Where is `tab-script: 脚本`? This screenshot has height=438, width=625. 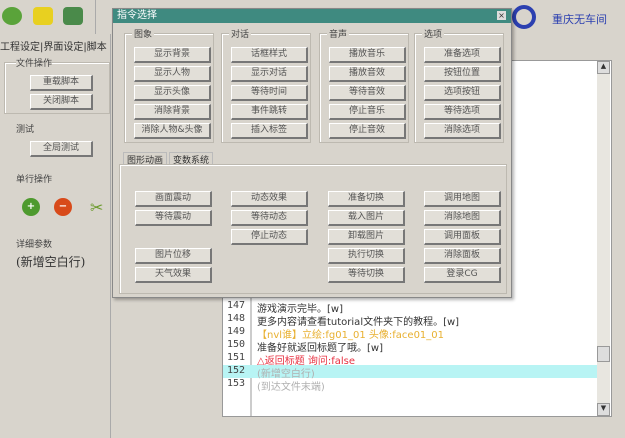 tab-script: 脚本 is located at coordinates (97, 47).